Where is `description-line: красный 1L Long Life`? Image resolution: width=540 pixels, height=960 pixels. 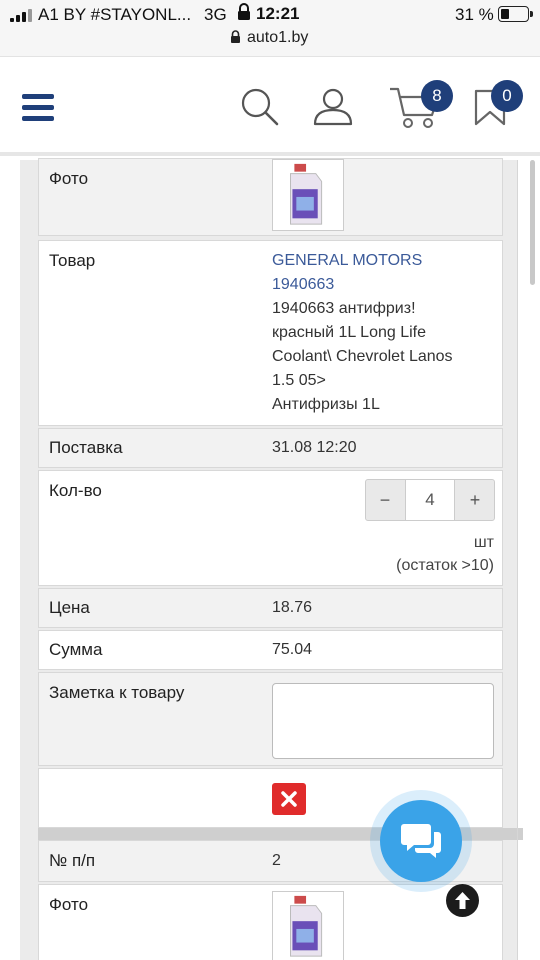 description-line: красный 1L Long Life is located at coordinates (349, 332).